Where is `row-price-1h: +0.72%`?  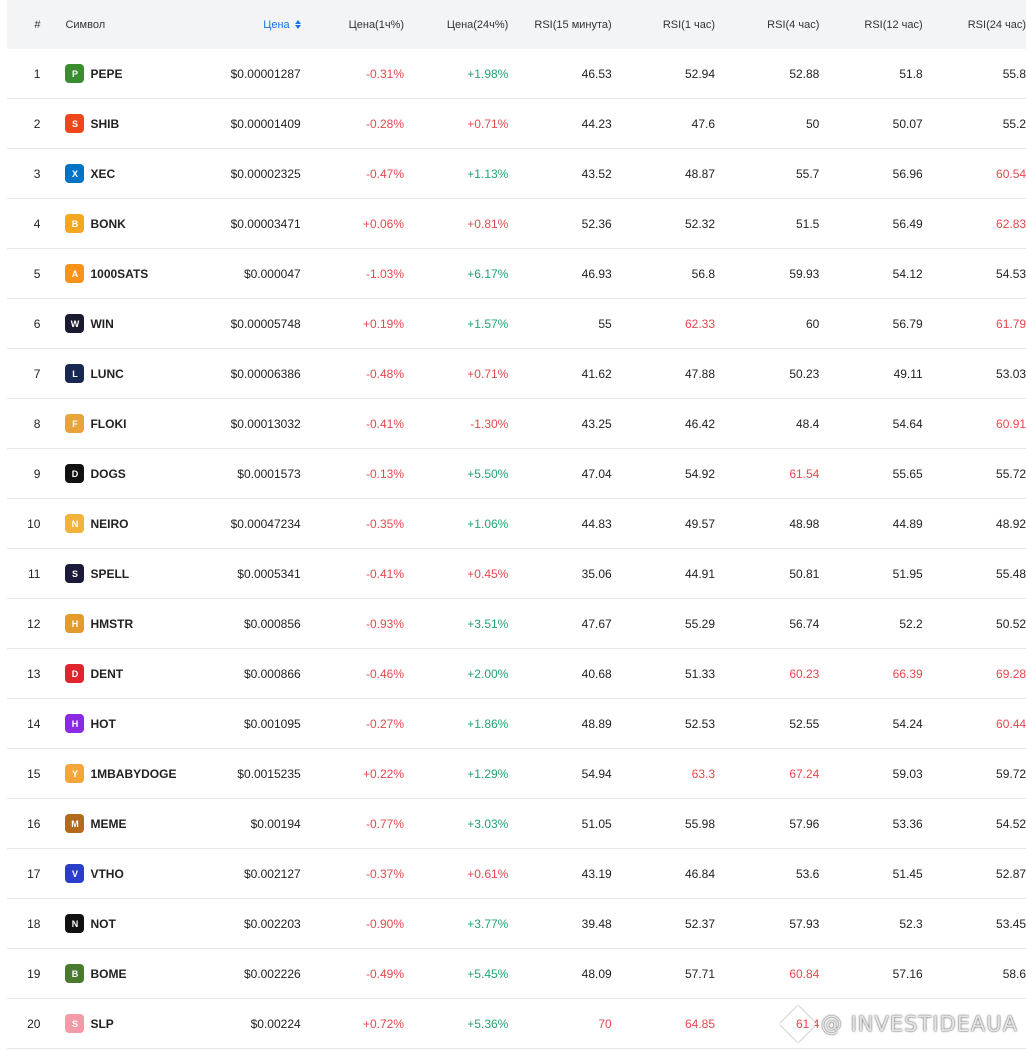
row-price-1h: +0.72% is located at coordinates (383, 1023).